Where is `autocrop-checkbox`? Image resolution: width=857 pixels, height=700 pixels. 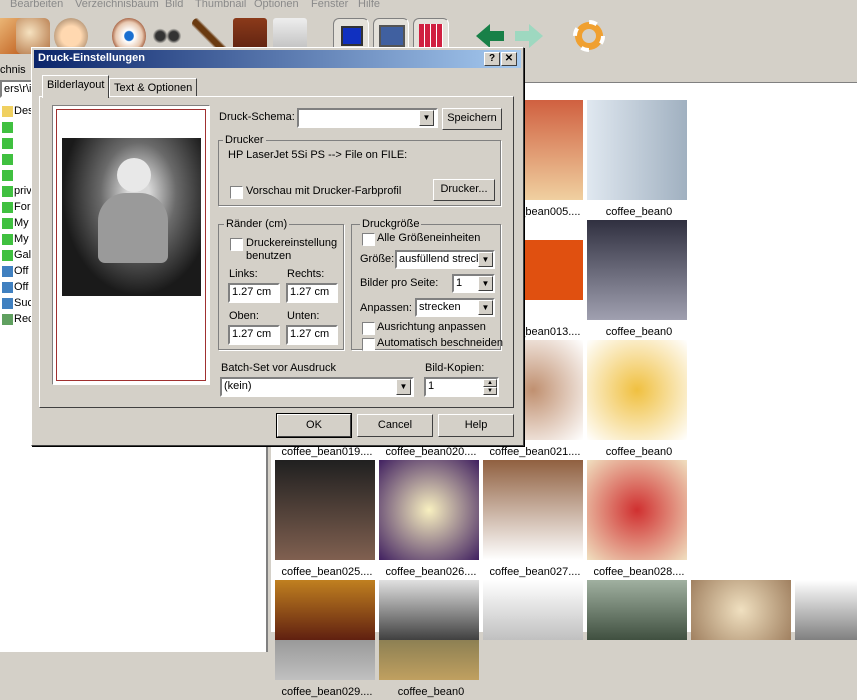
autocrop-checkbox is located at coordinates (368, 344).